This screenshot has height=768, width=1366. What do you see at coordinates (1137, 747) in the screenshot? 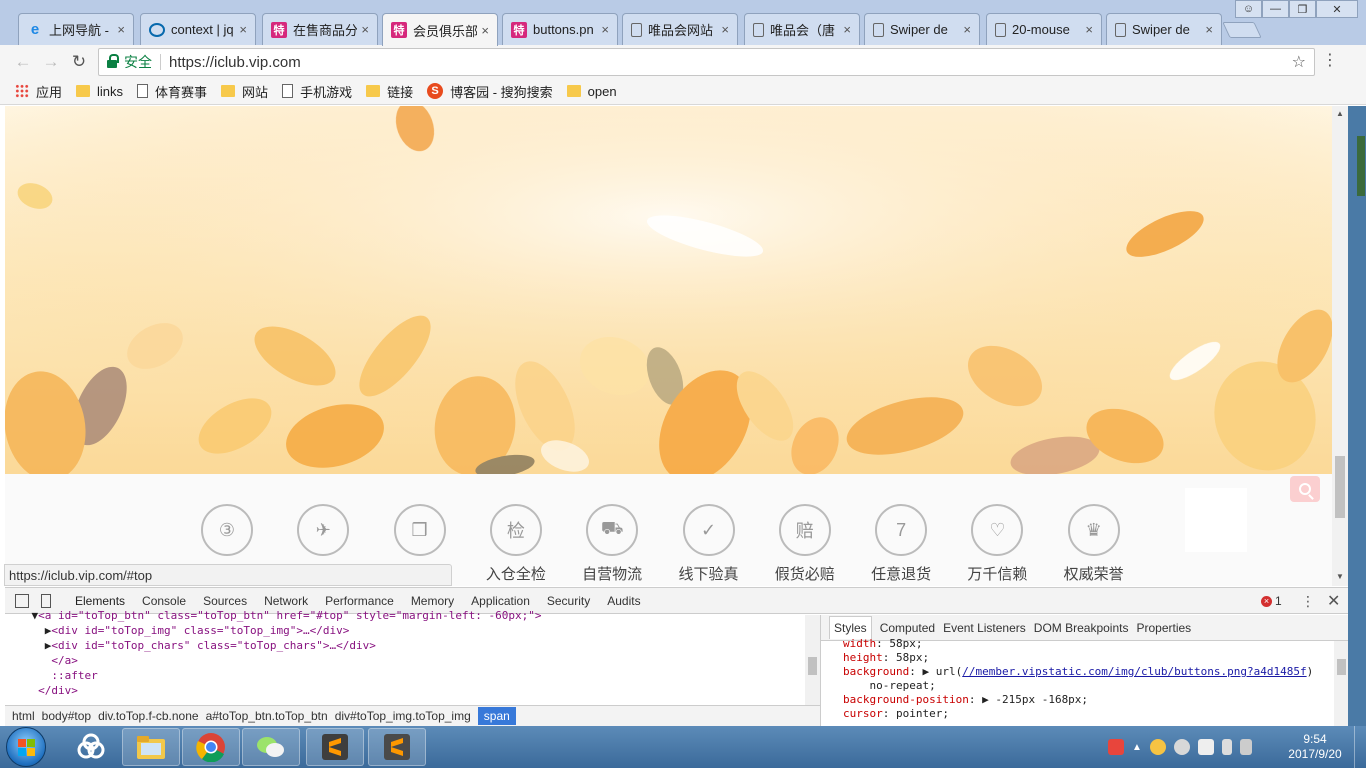
I see `tray-expand-icon: ▲` at bounding box center [1137, 747].